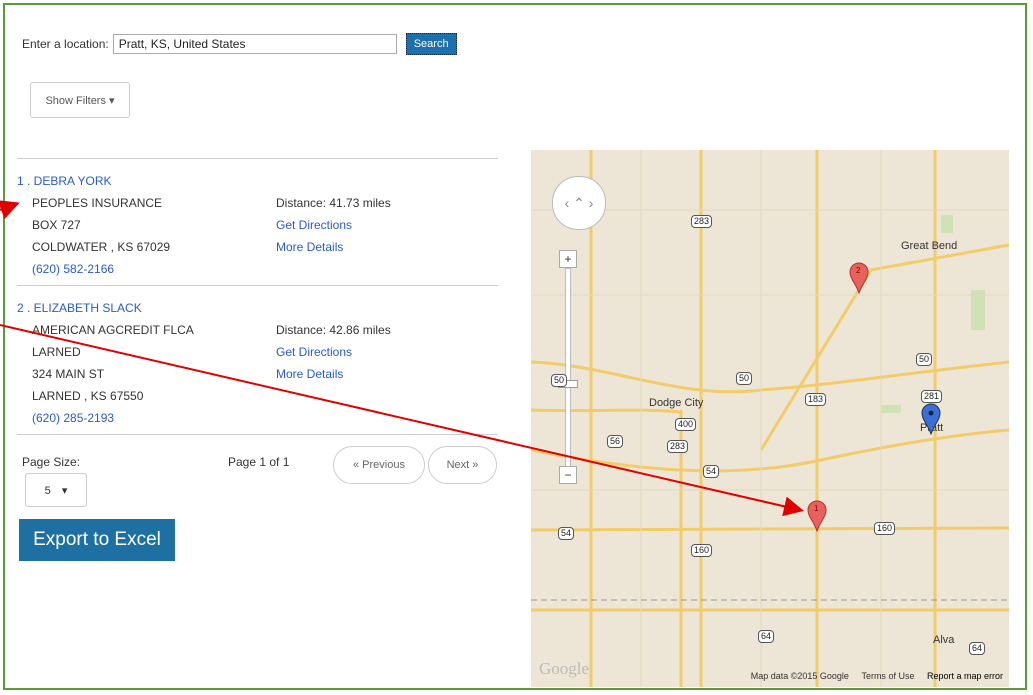 The image size is (1033, 695). Describe the element at coordinates (101, 247) in the screenshot. I see `result-address-line: COLDWATER , KS 67029` at that location.